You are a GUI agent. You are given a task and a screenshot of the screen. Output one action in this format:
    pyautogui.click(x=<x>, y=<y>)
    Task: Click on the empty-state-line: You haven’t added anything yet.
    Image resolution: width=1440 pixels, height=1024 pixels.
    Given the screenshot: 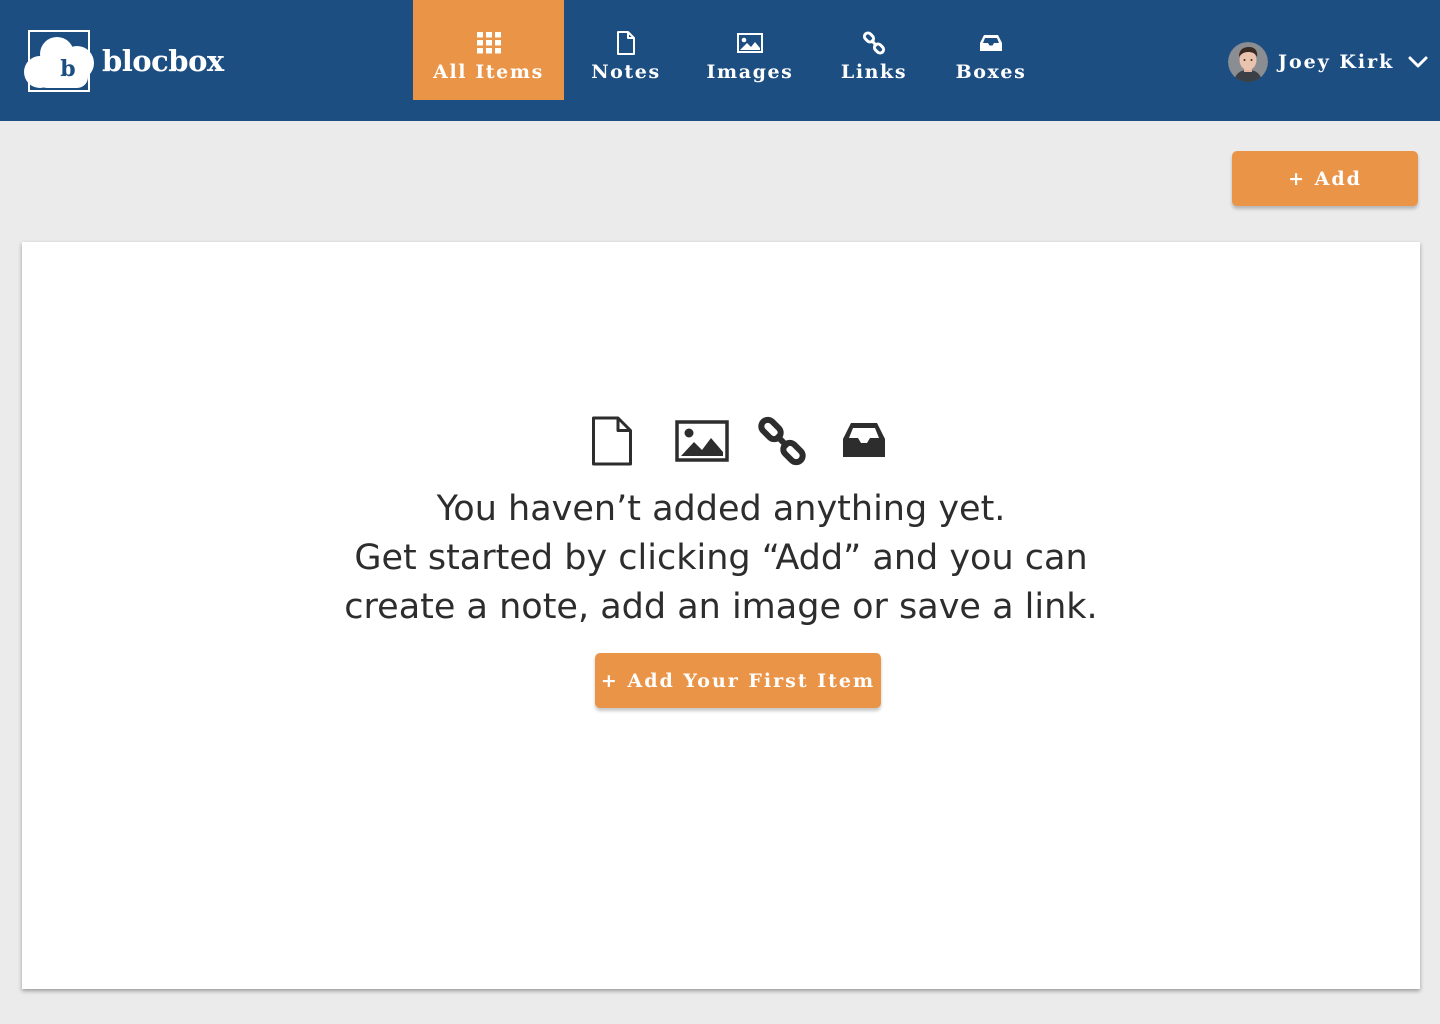 What is the action you would take?
    pyautogui.click(x=721, y=509)
    